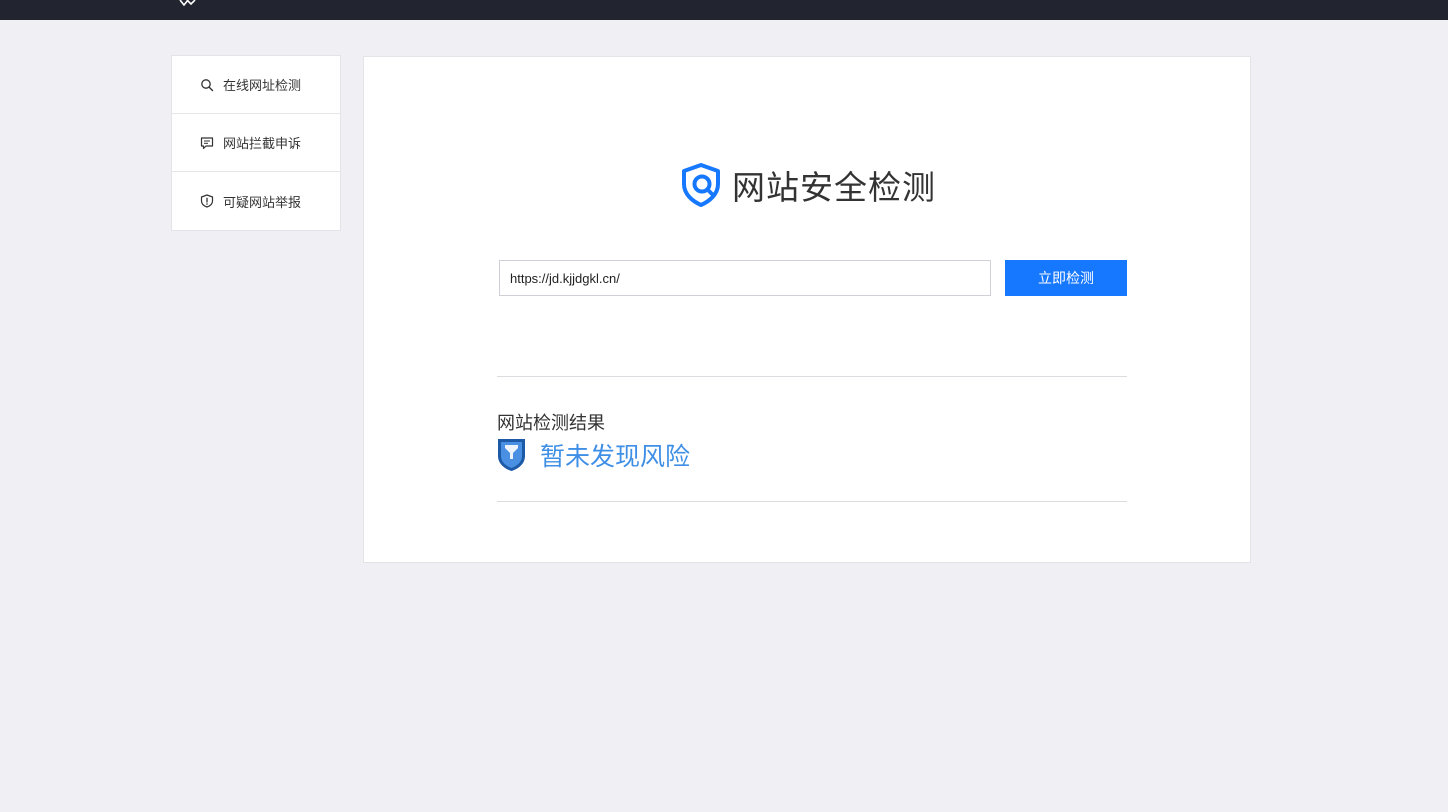  I want to click on sidebar-menu: 在线网址检测 网站拦截申诉 可疑网站举报, so click(256, 143).